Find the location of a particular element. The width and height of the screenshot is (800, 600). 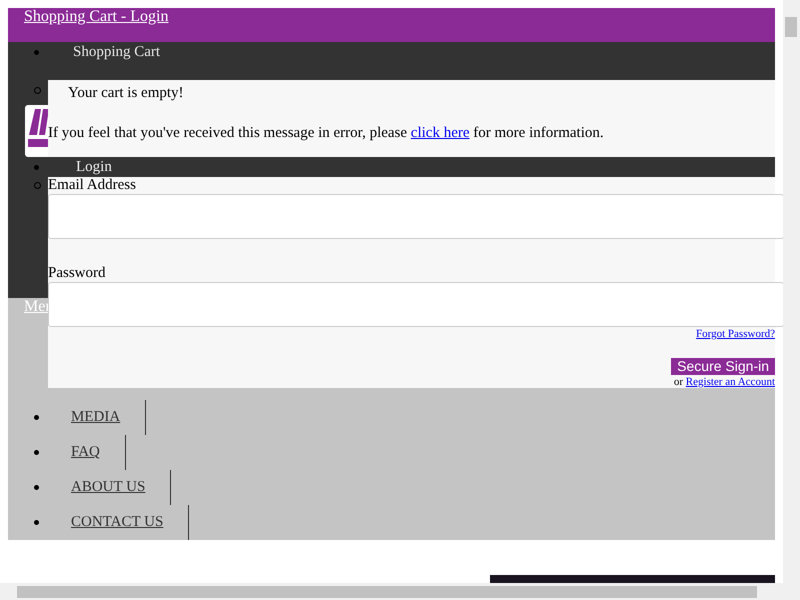

secure-sign-in-button: Secure Sign-in is located at coordinates (723, 367).